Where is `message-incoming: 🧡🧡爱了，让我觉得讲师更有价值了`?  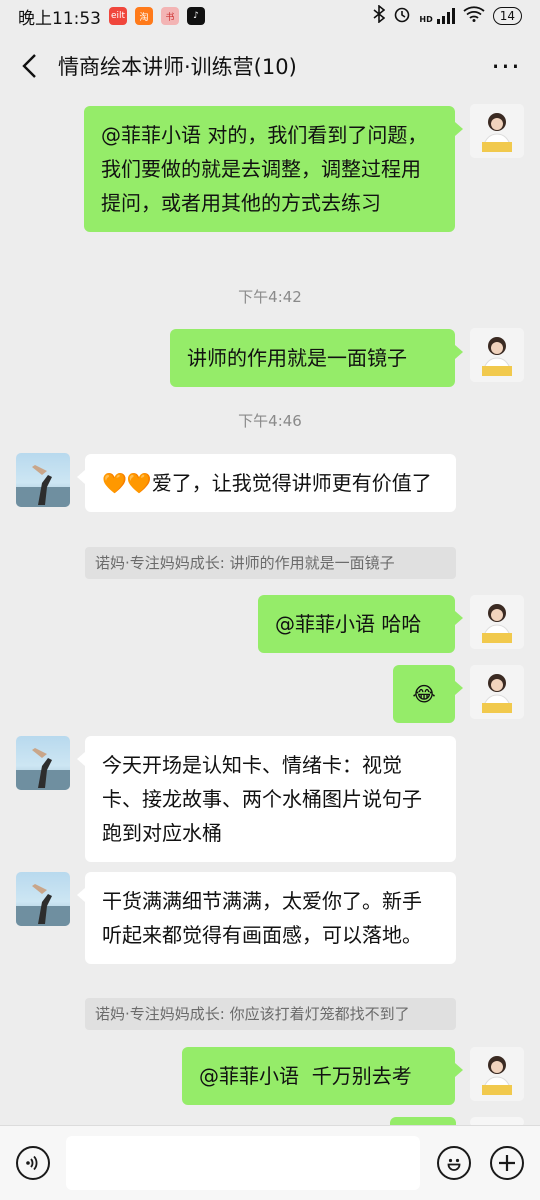 message-incoming: 🧡🧡爱了，让我觉得讲师更有价值了 is located at coordinates (266, 483).